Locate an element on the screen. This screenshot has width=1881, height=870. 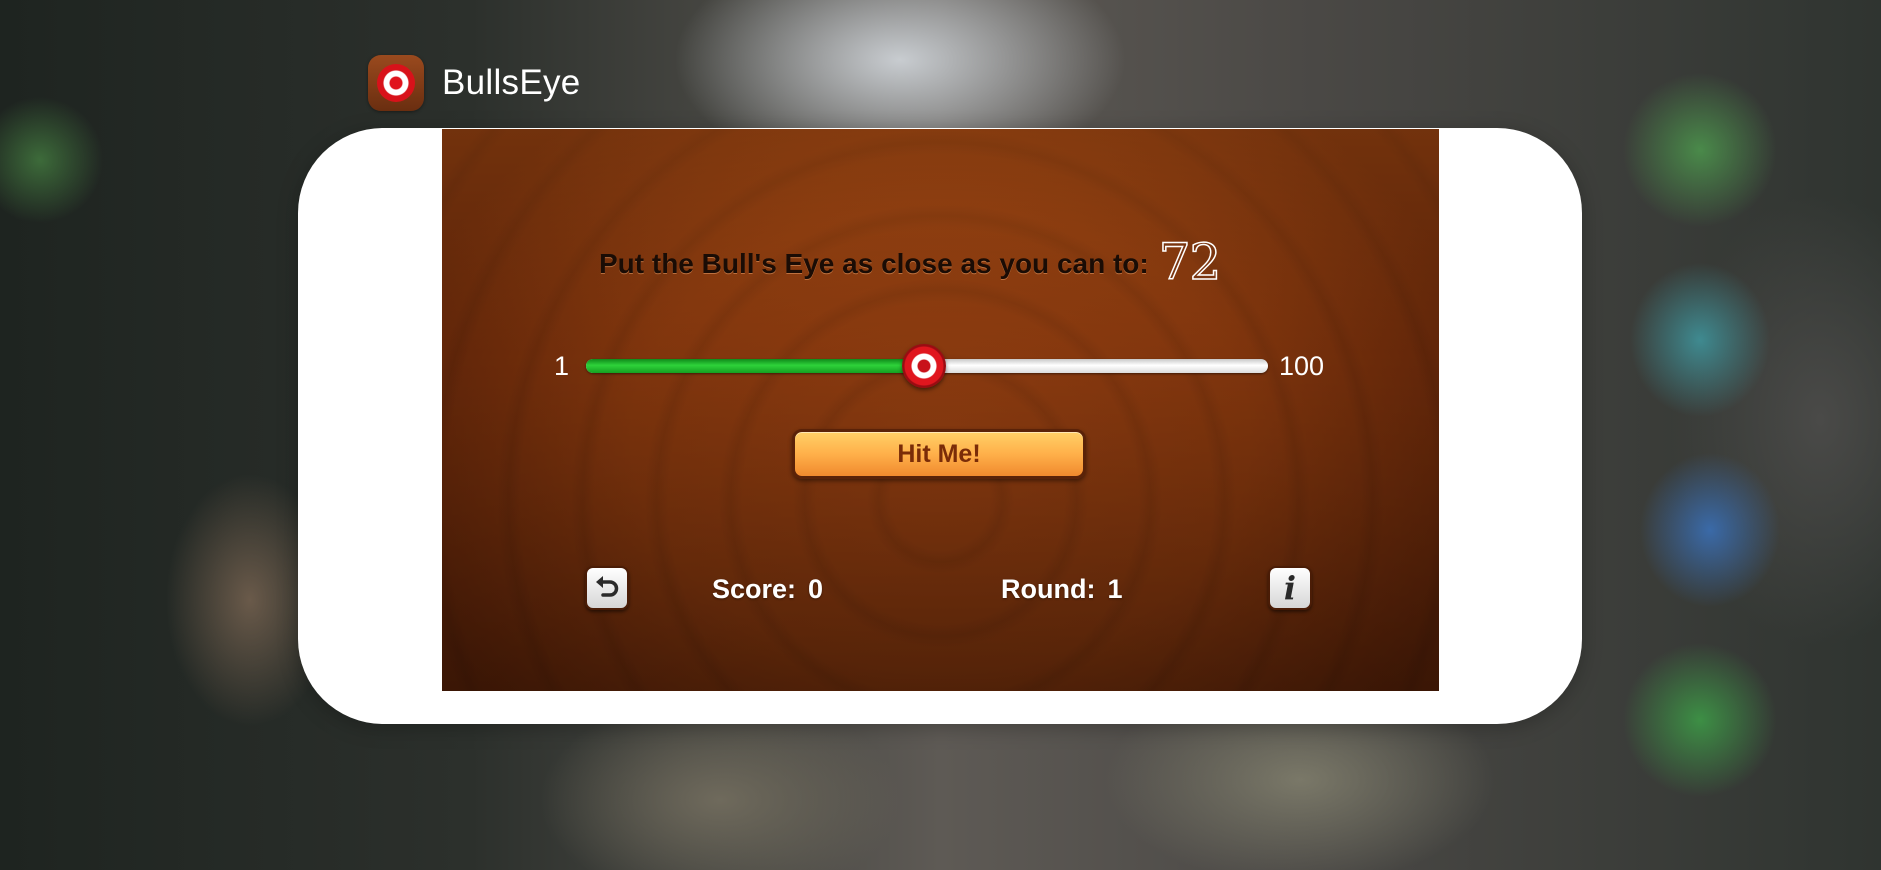
round-label: Round: is located at coordinates (1048, 588).